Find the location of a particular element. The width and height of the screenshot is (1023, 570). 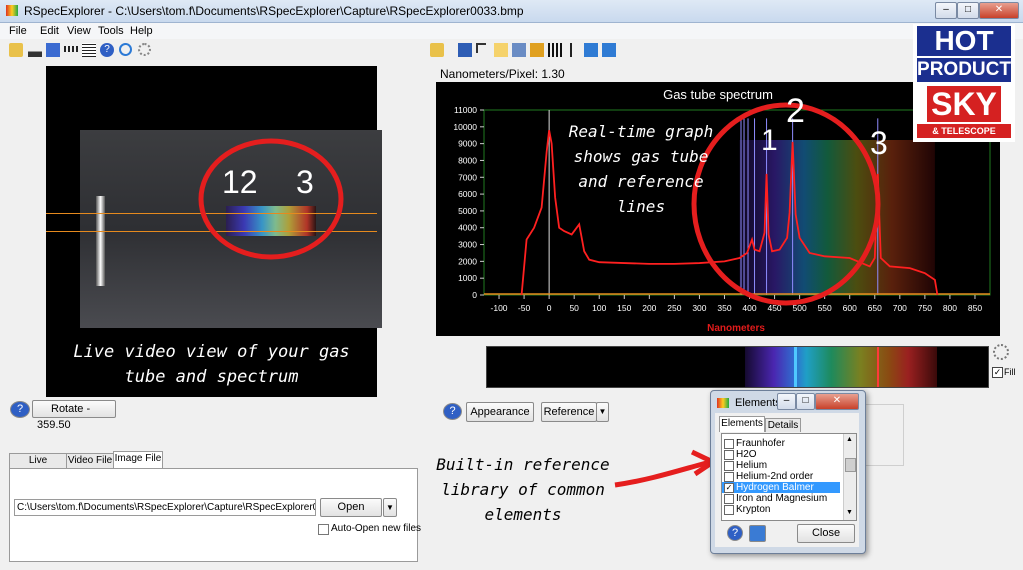

menu-help: Help is located at coordinates (141, 31).